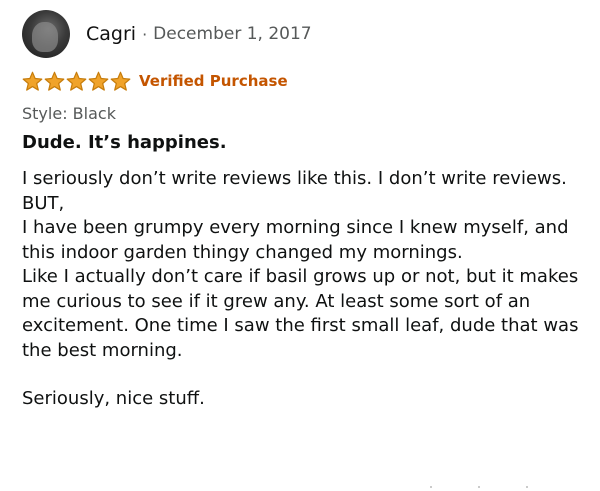 This screenshot has width=600, height=491. What do you see at coordinates (232, 34) in the screenshot?
I see `review-date: December 1, 2017` at bounding box center [232, 34].